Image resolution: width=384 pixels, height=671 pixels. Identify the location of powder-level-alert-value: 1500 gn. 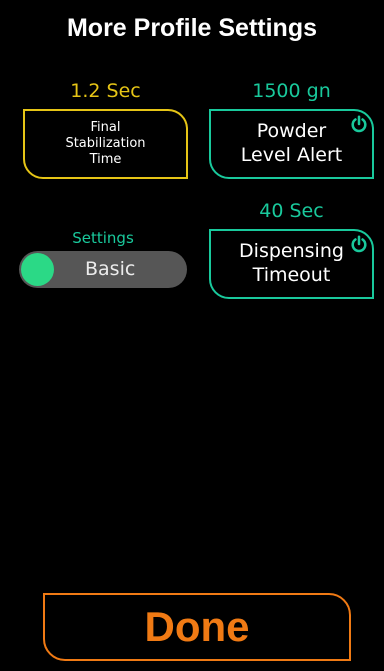
(291, 91).